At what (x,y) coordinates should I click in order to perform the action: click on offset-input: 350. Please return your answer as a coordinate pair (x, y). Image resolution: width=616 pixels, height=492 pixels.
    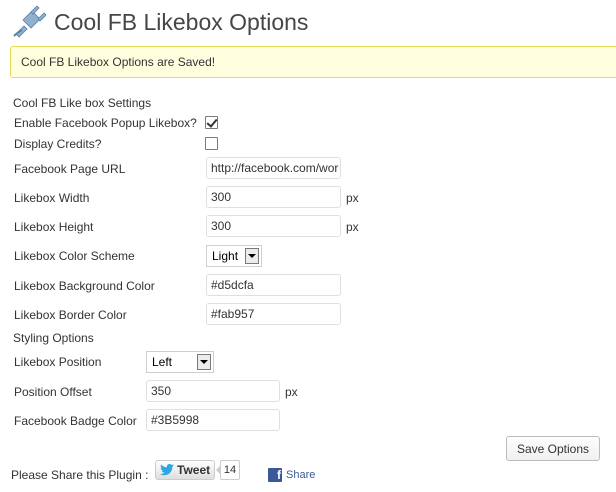
    Looking at the image, I should click on (213, 391).